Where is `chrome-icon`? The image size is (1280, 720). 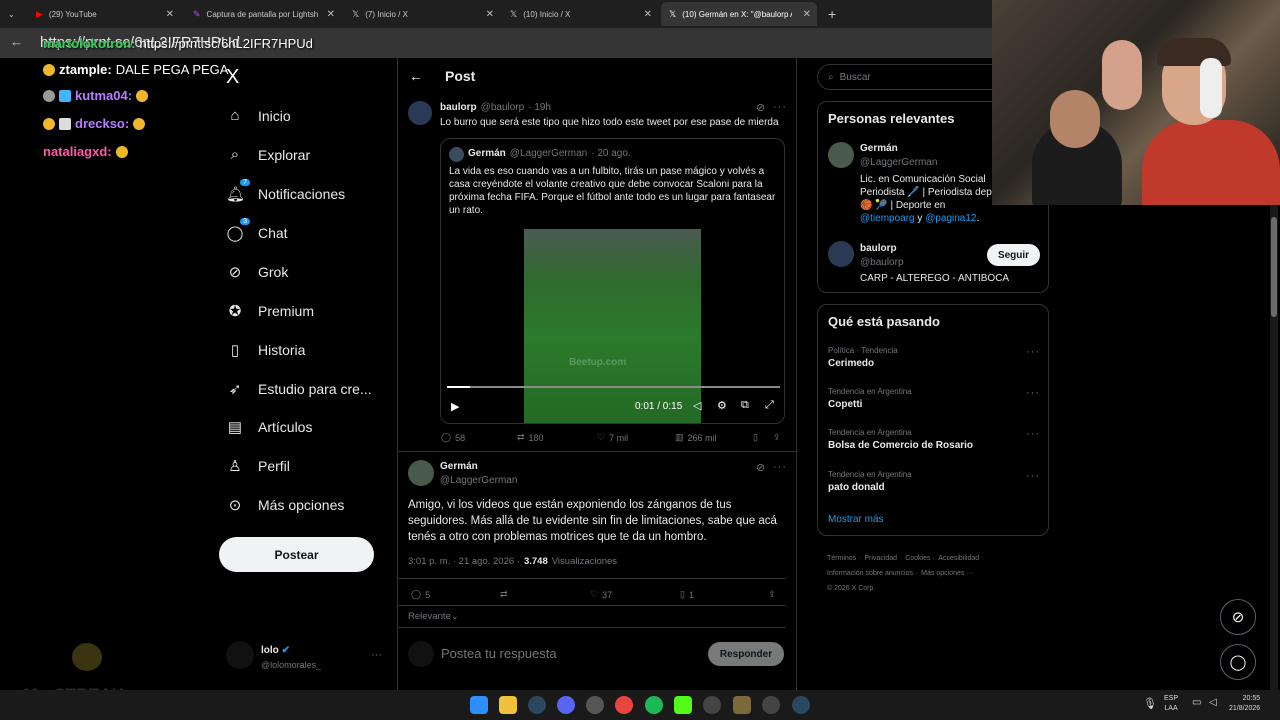 chrome-icon is located at coordinates (624, 705).